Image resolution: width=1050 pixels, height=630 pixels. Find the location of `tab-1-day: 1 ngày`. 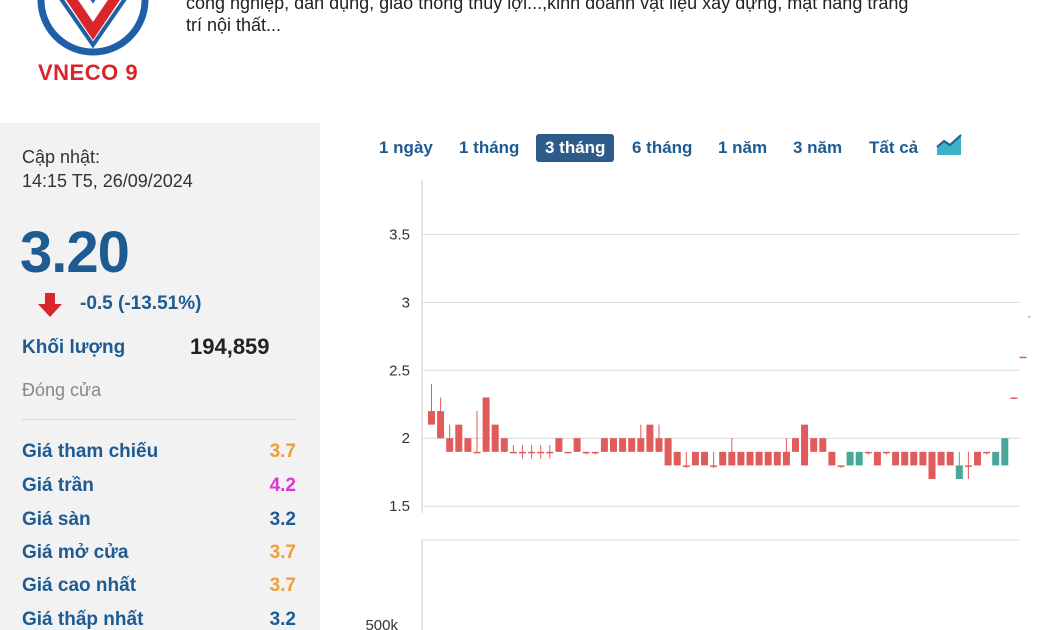

tab-1-day: 1 ngày is located at coordinates (406, 148).